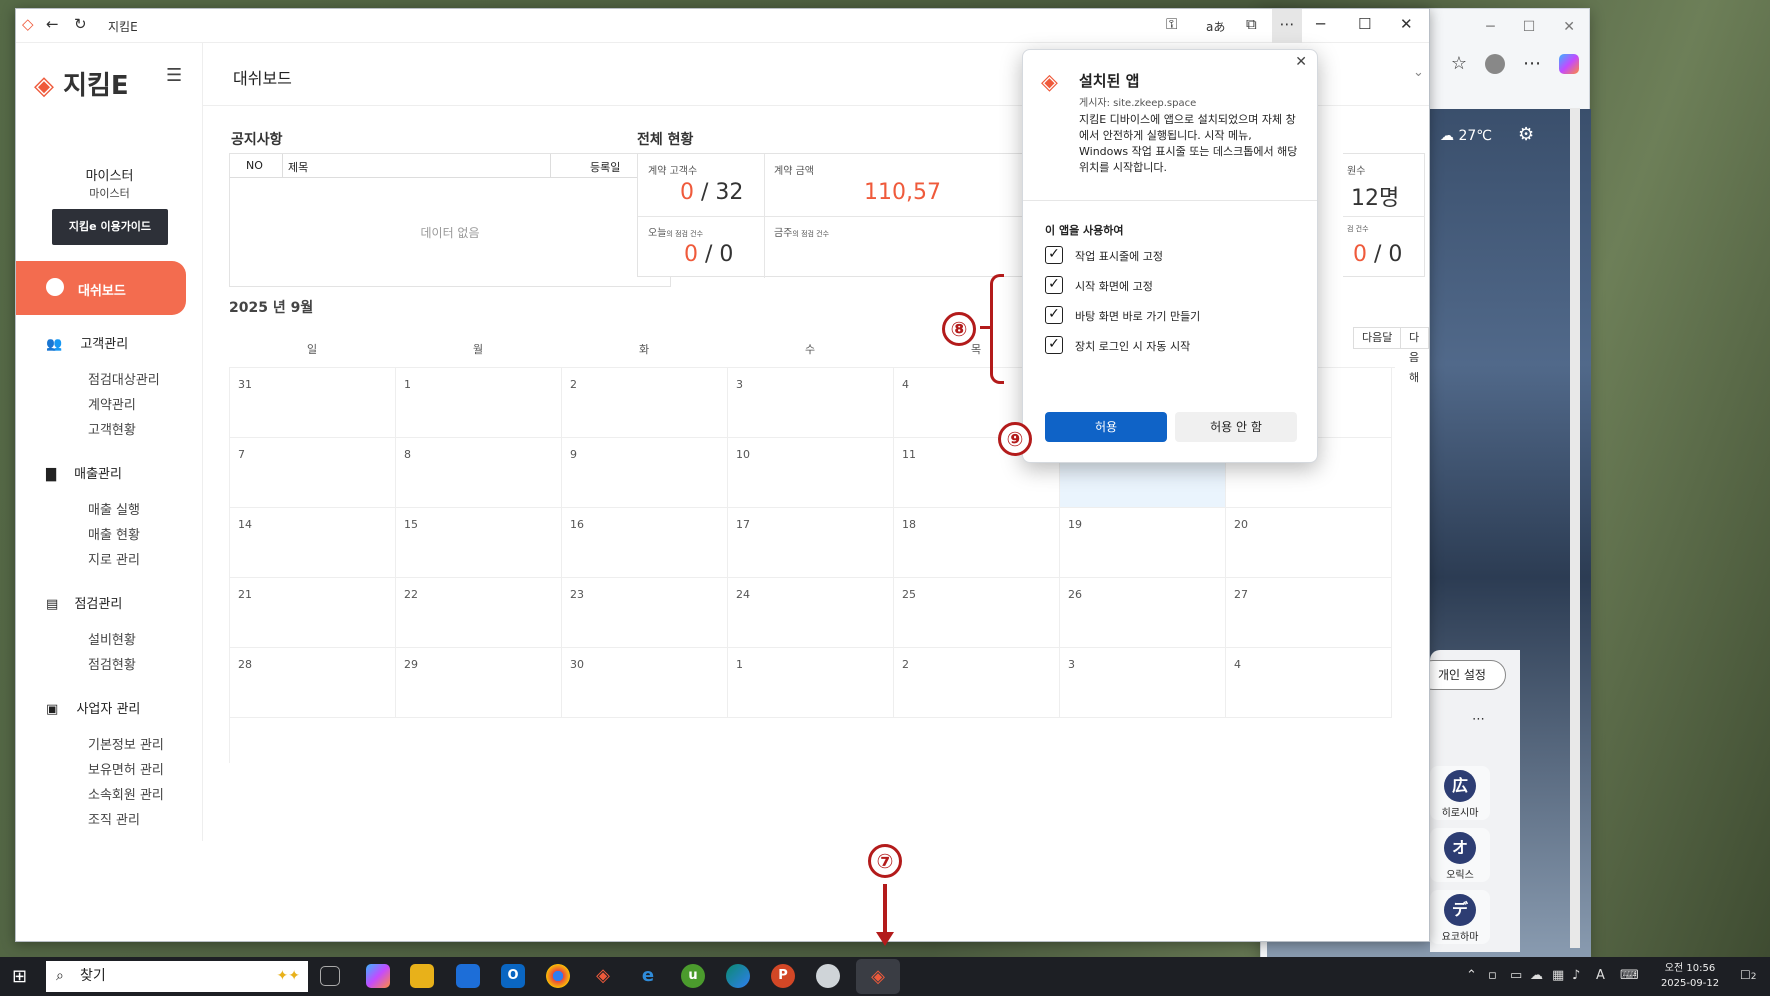 The height and width of the screenshot is (996, 1770). What do you see at coordinates (1576, 975) in the screenshot?
I see `tray-volume-icon: ♪` at bounding box center [1576, 975].